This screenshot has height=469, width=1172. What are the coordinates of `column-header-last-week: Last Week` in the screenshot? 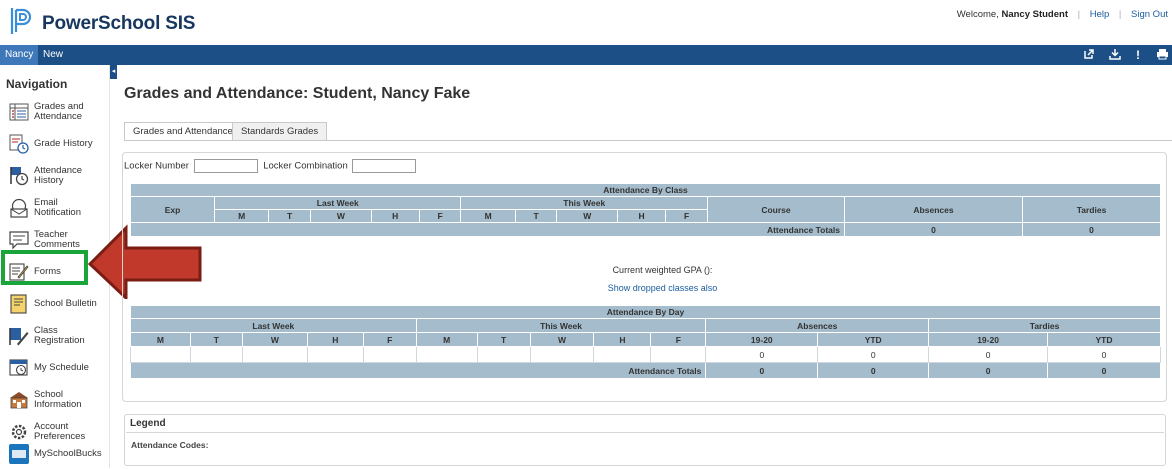 It's located at (337, 203).